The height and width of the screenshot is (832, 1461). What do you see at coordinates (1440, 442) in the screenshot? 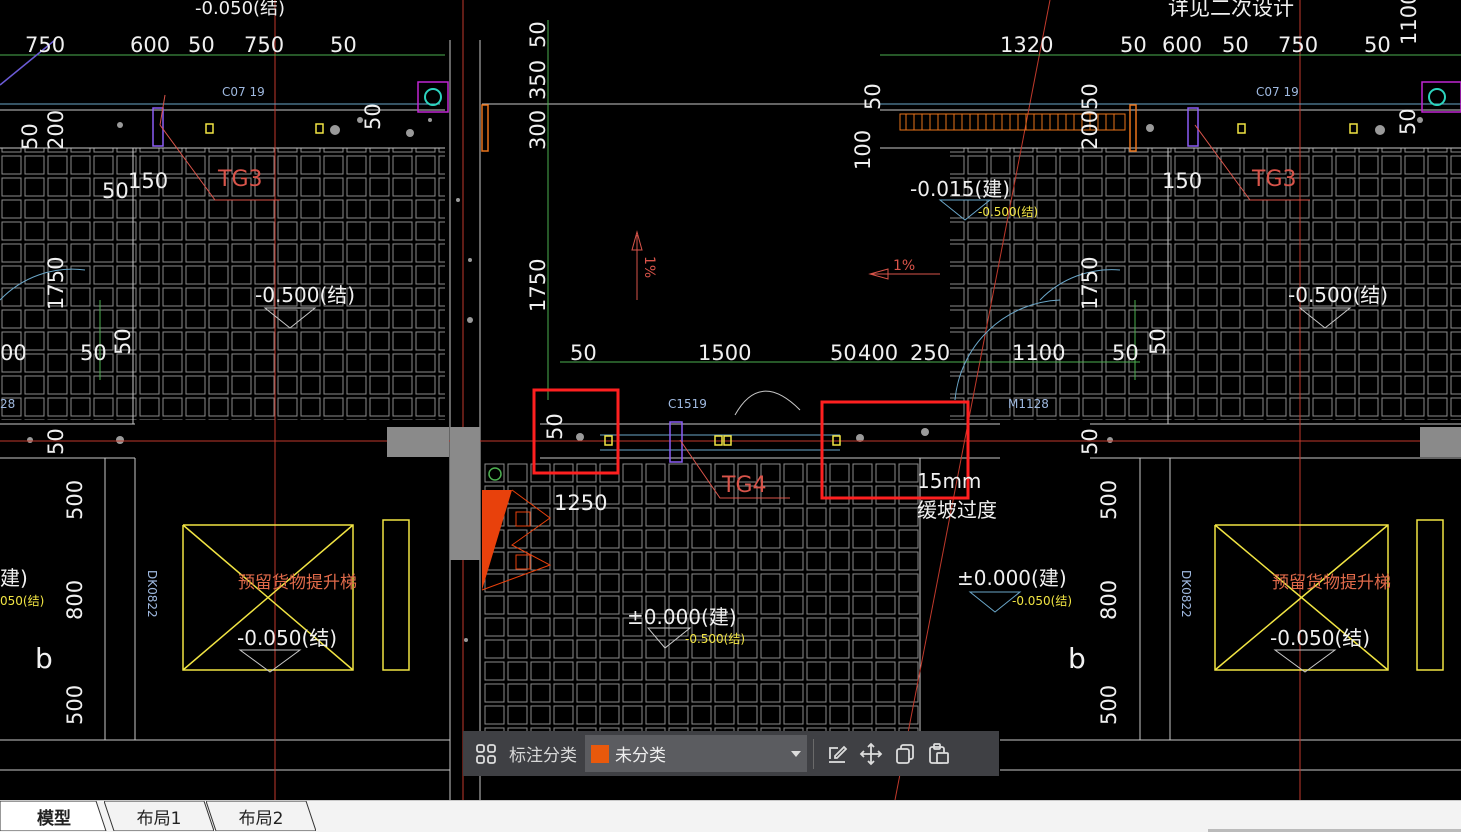
I see `column-right` at bounding box center [1440, 442].